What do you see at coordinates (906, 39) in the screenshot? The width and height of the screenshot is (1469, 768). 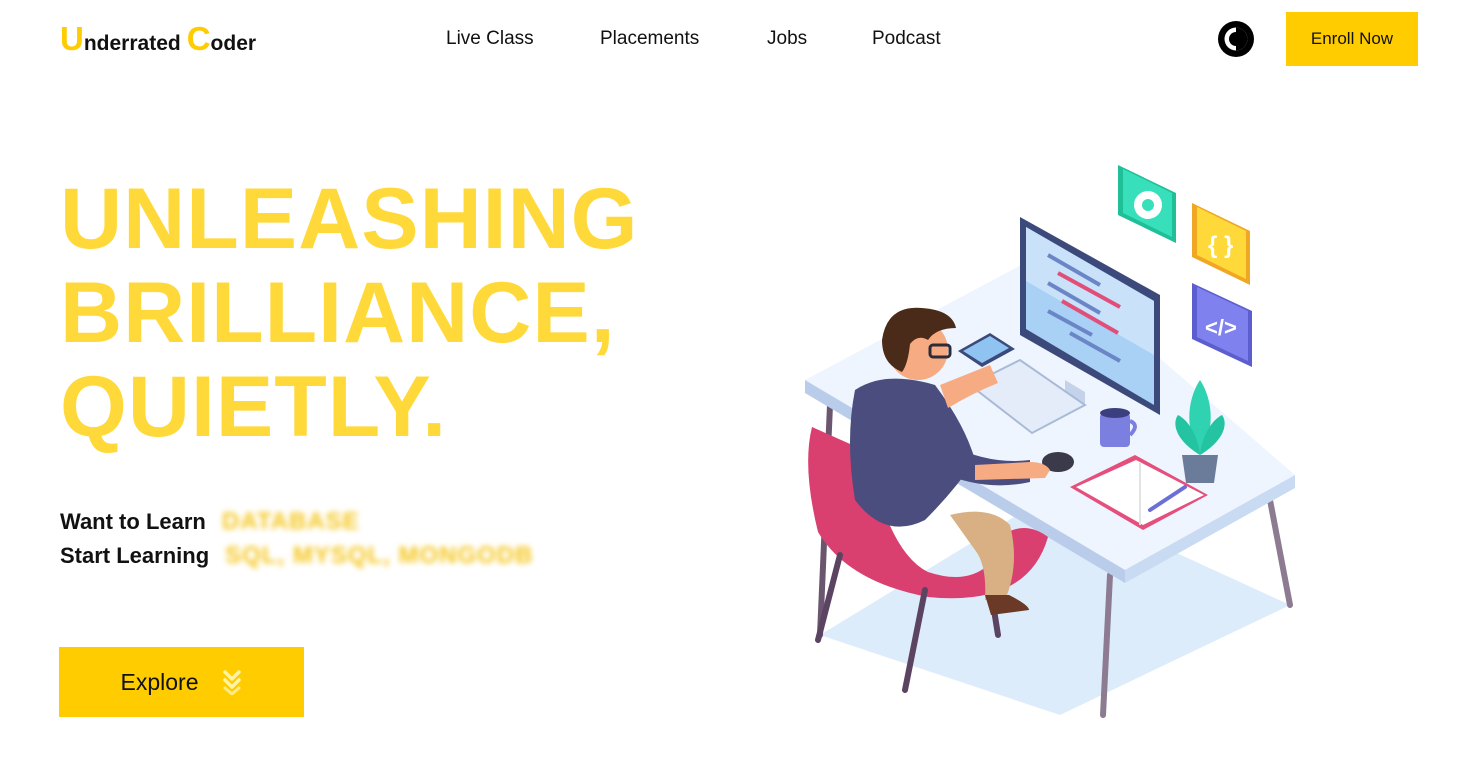 I see `nav-item-podcast: Podcast` at bounding box center [906, 39].